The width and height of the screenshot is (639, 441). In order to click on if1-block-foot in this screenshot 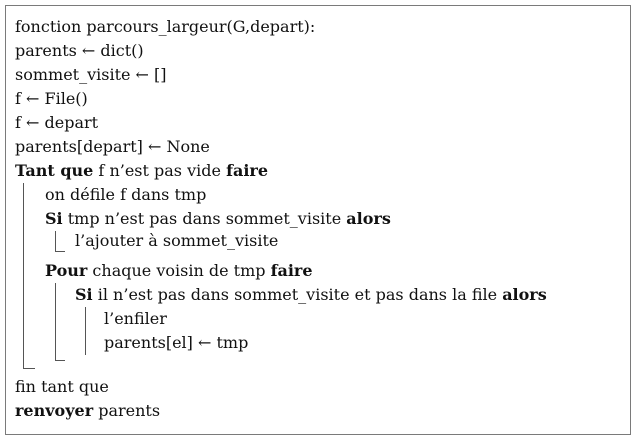, I will do `click(60, 251)`.